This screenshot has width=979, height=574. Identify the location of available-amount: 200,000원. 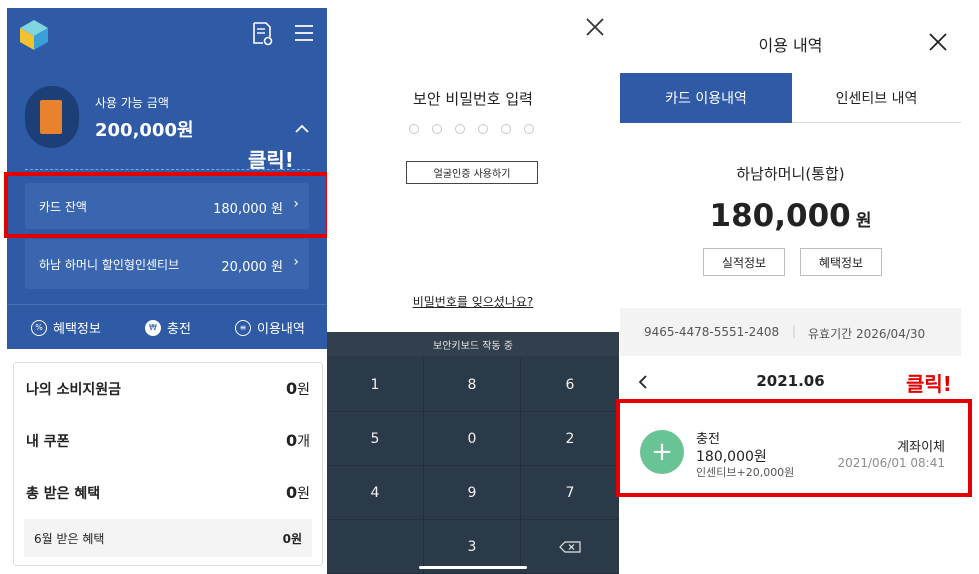
(144, 130).